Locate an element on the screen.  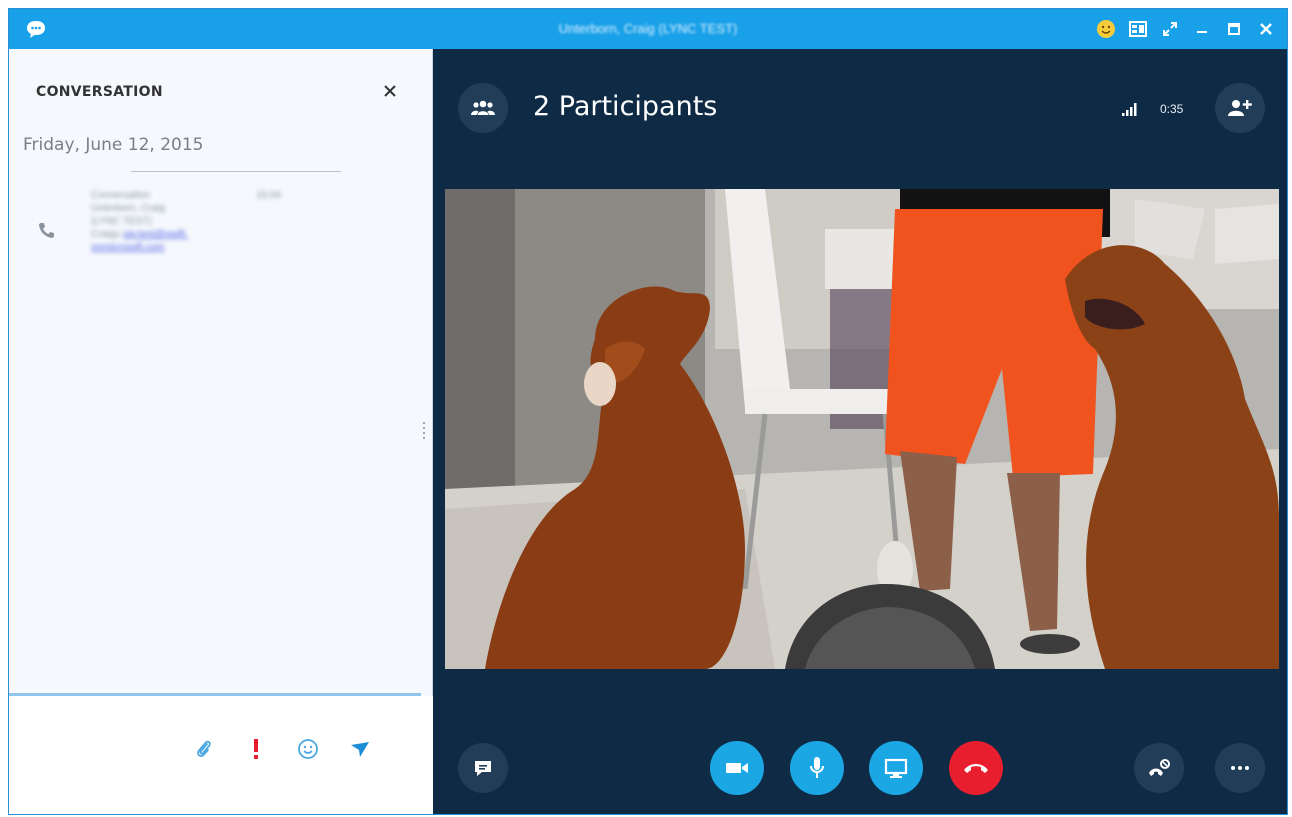
chat-icon is located at coordinates (483, 768).